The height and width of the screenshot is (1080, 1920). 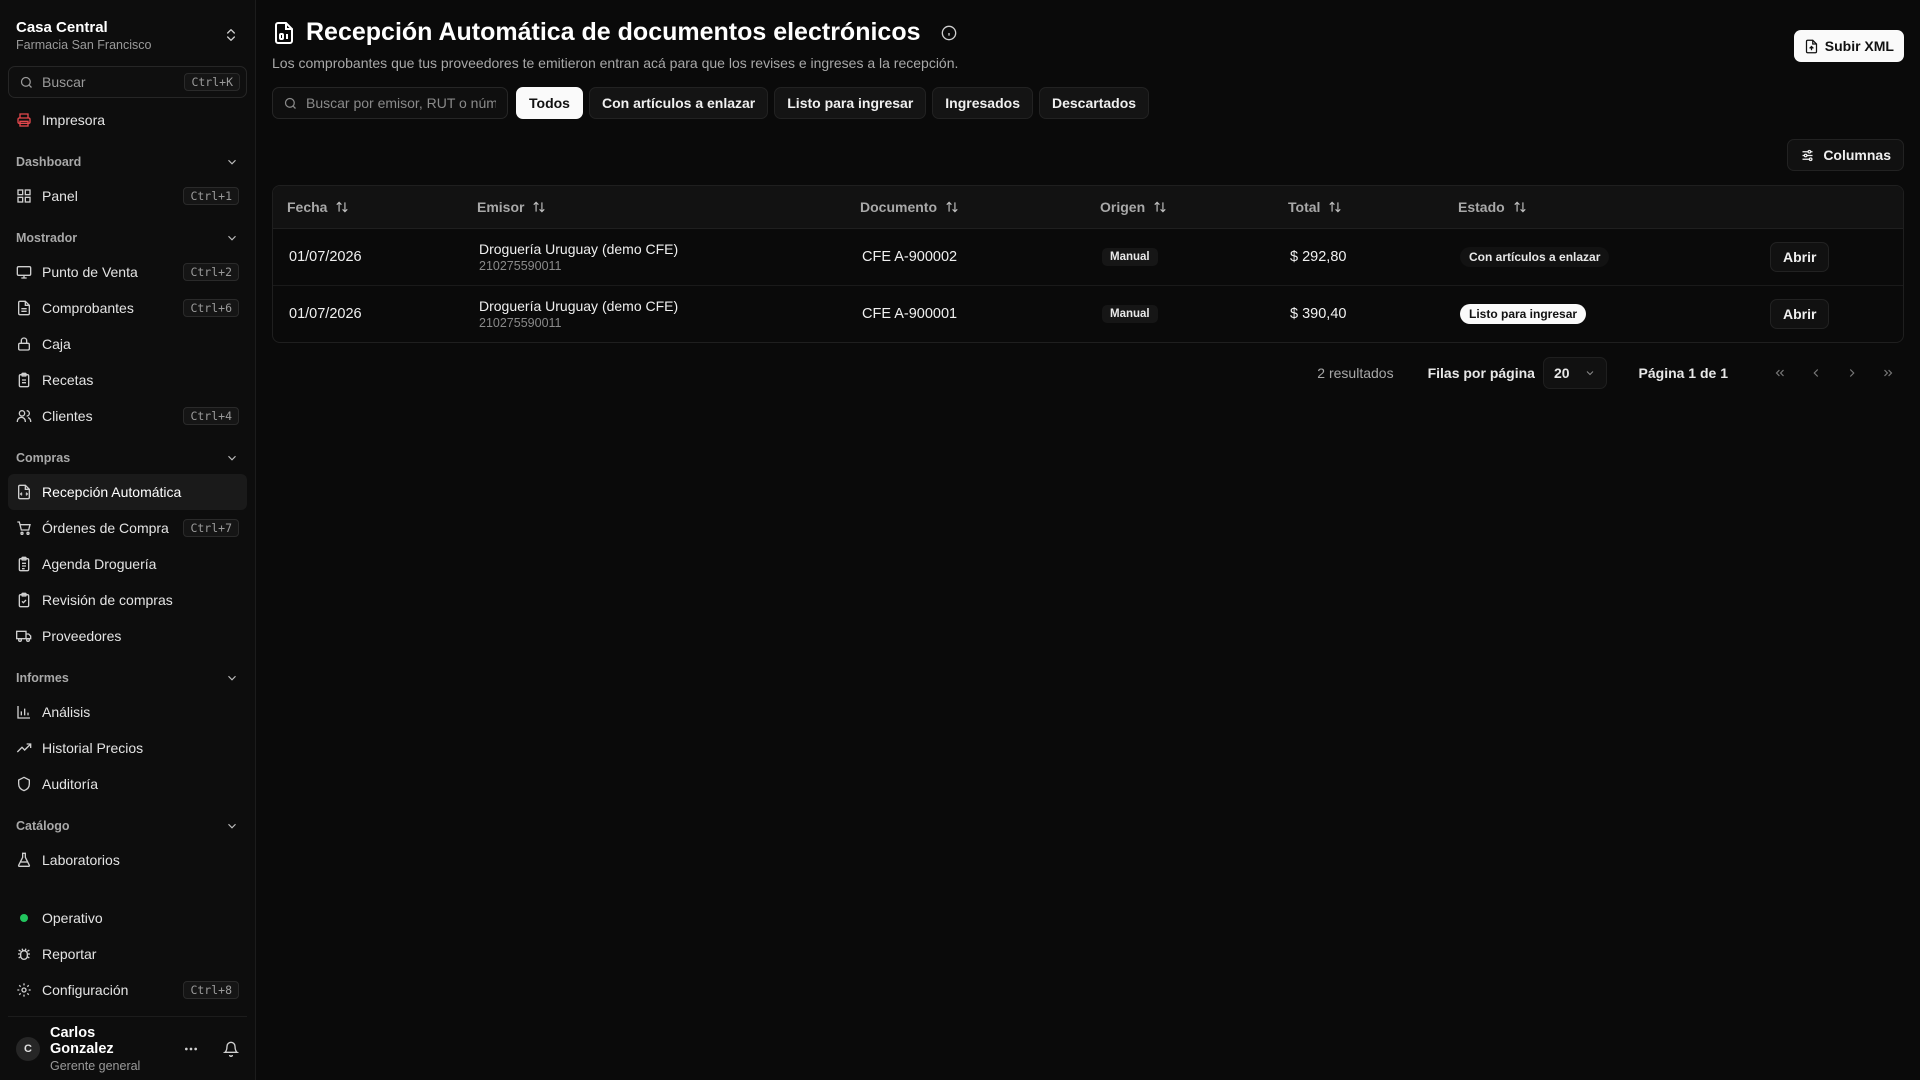 I want to click on sidebar-item-recetas: Recetas, so click(x=127, y=380).